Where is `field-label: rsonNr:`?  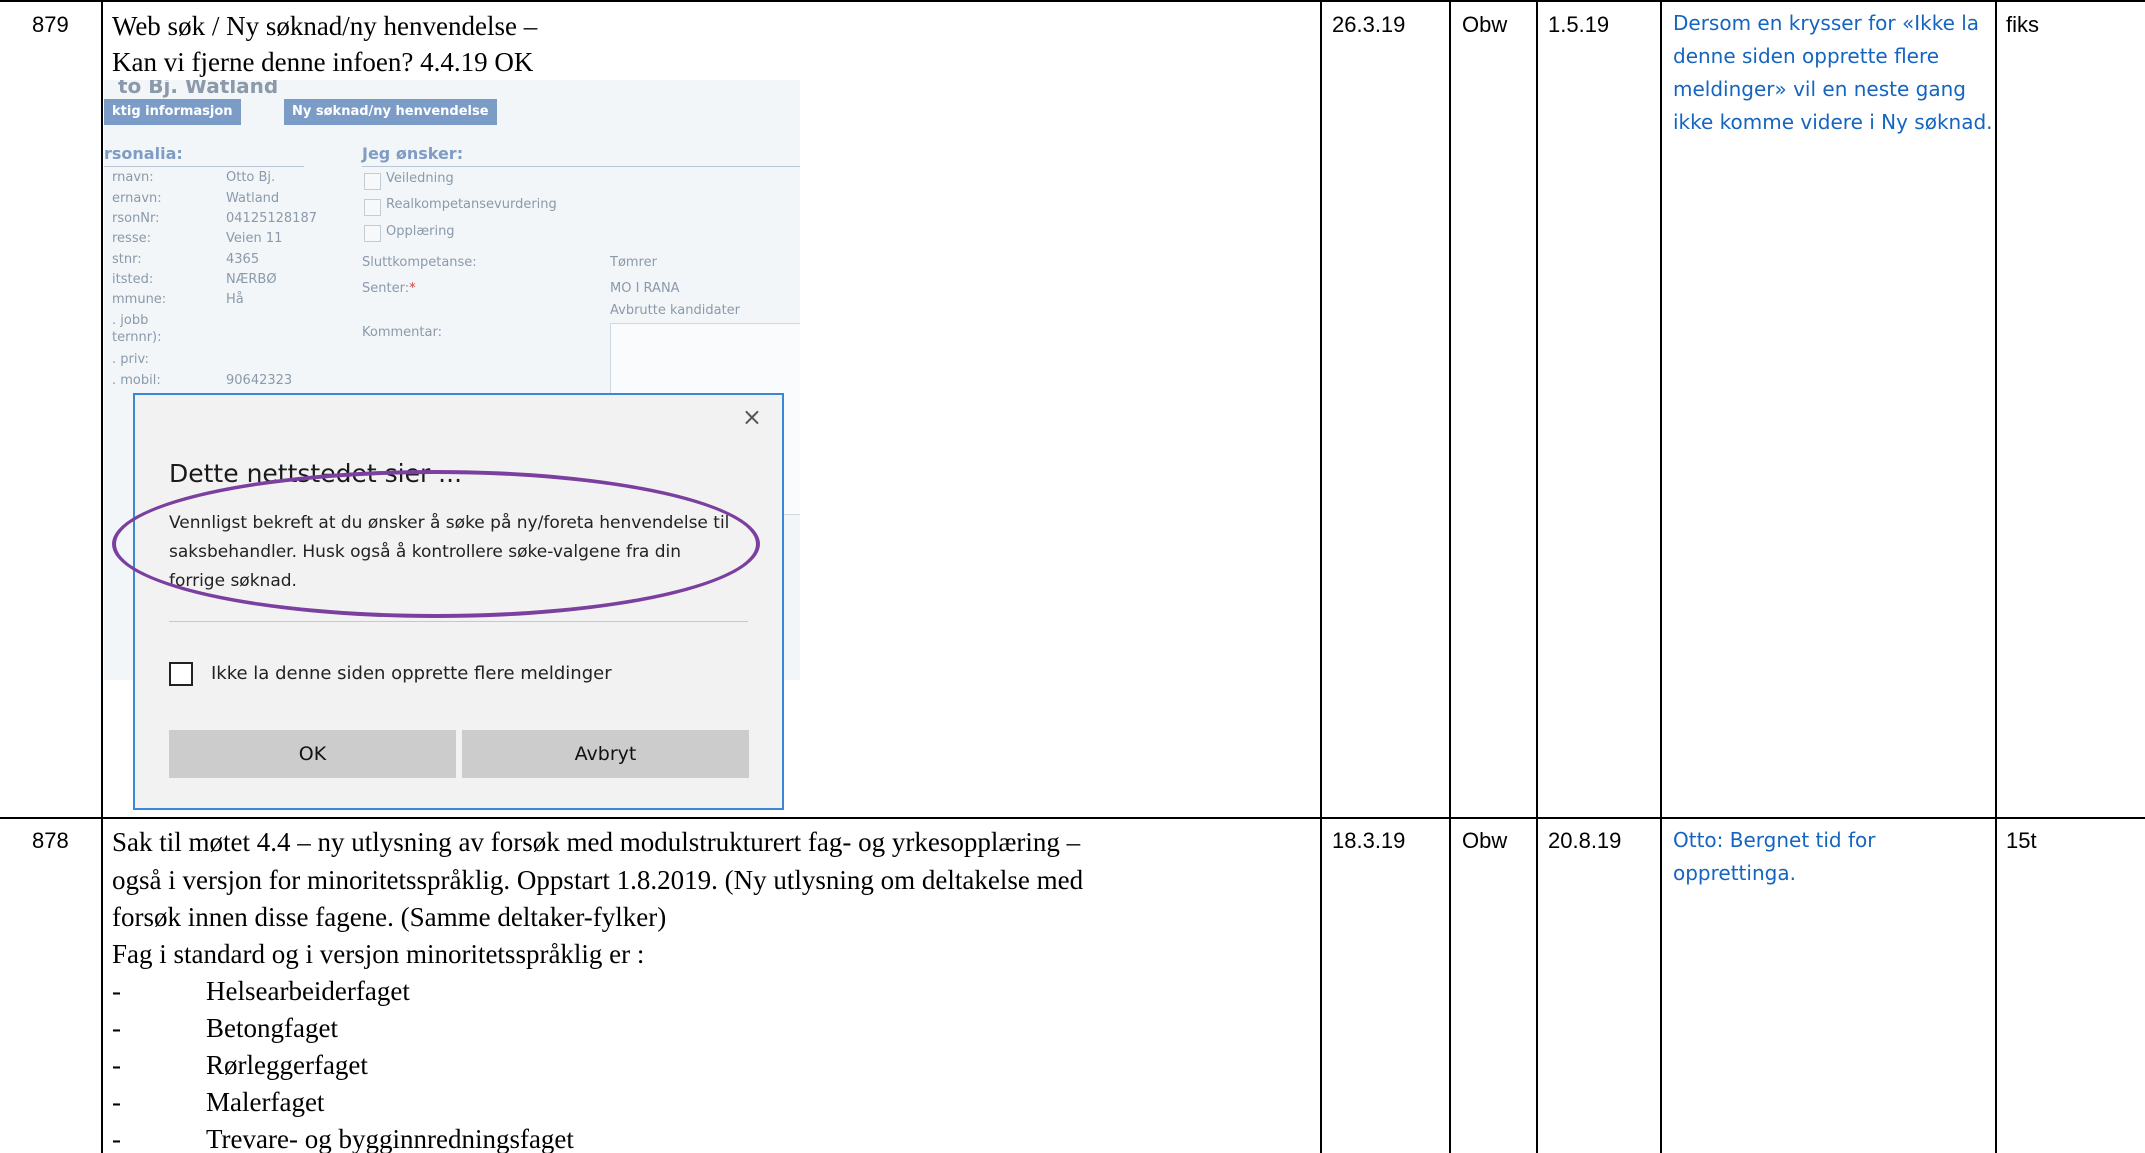
field-label: rsonNr: is located at coordinates (136, 218).